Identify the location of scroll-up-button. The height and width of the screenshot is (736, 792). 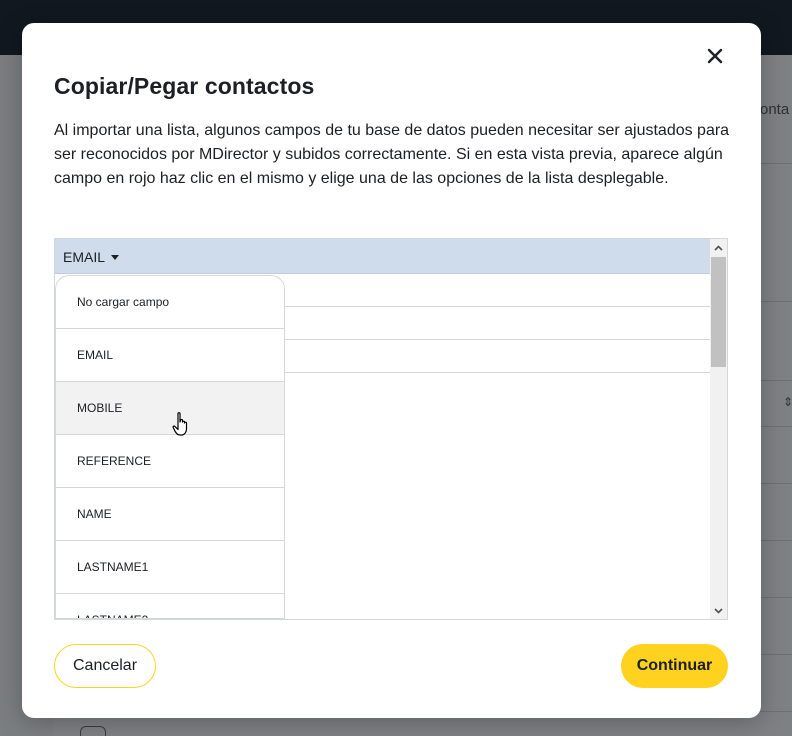
(718, 247).